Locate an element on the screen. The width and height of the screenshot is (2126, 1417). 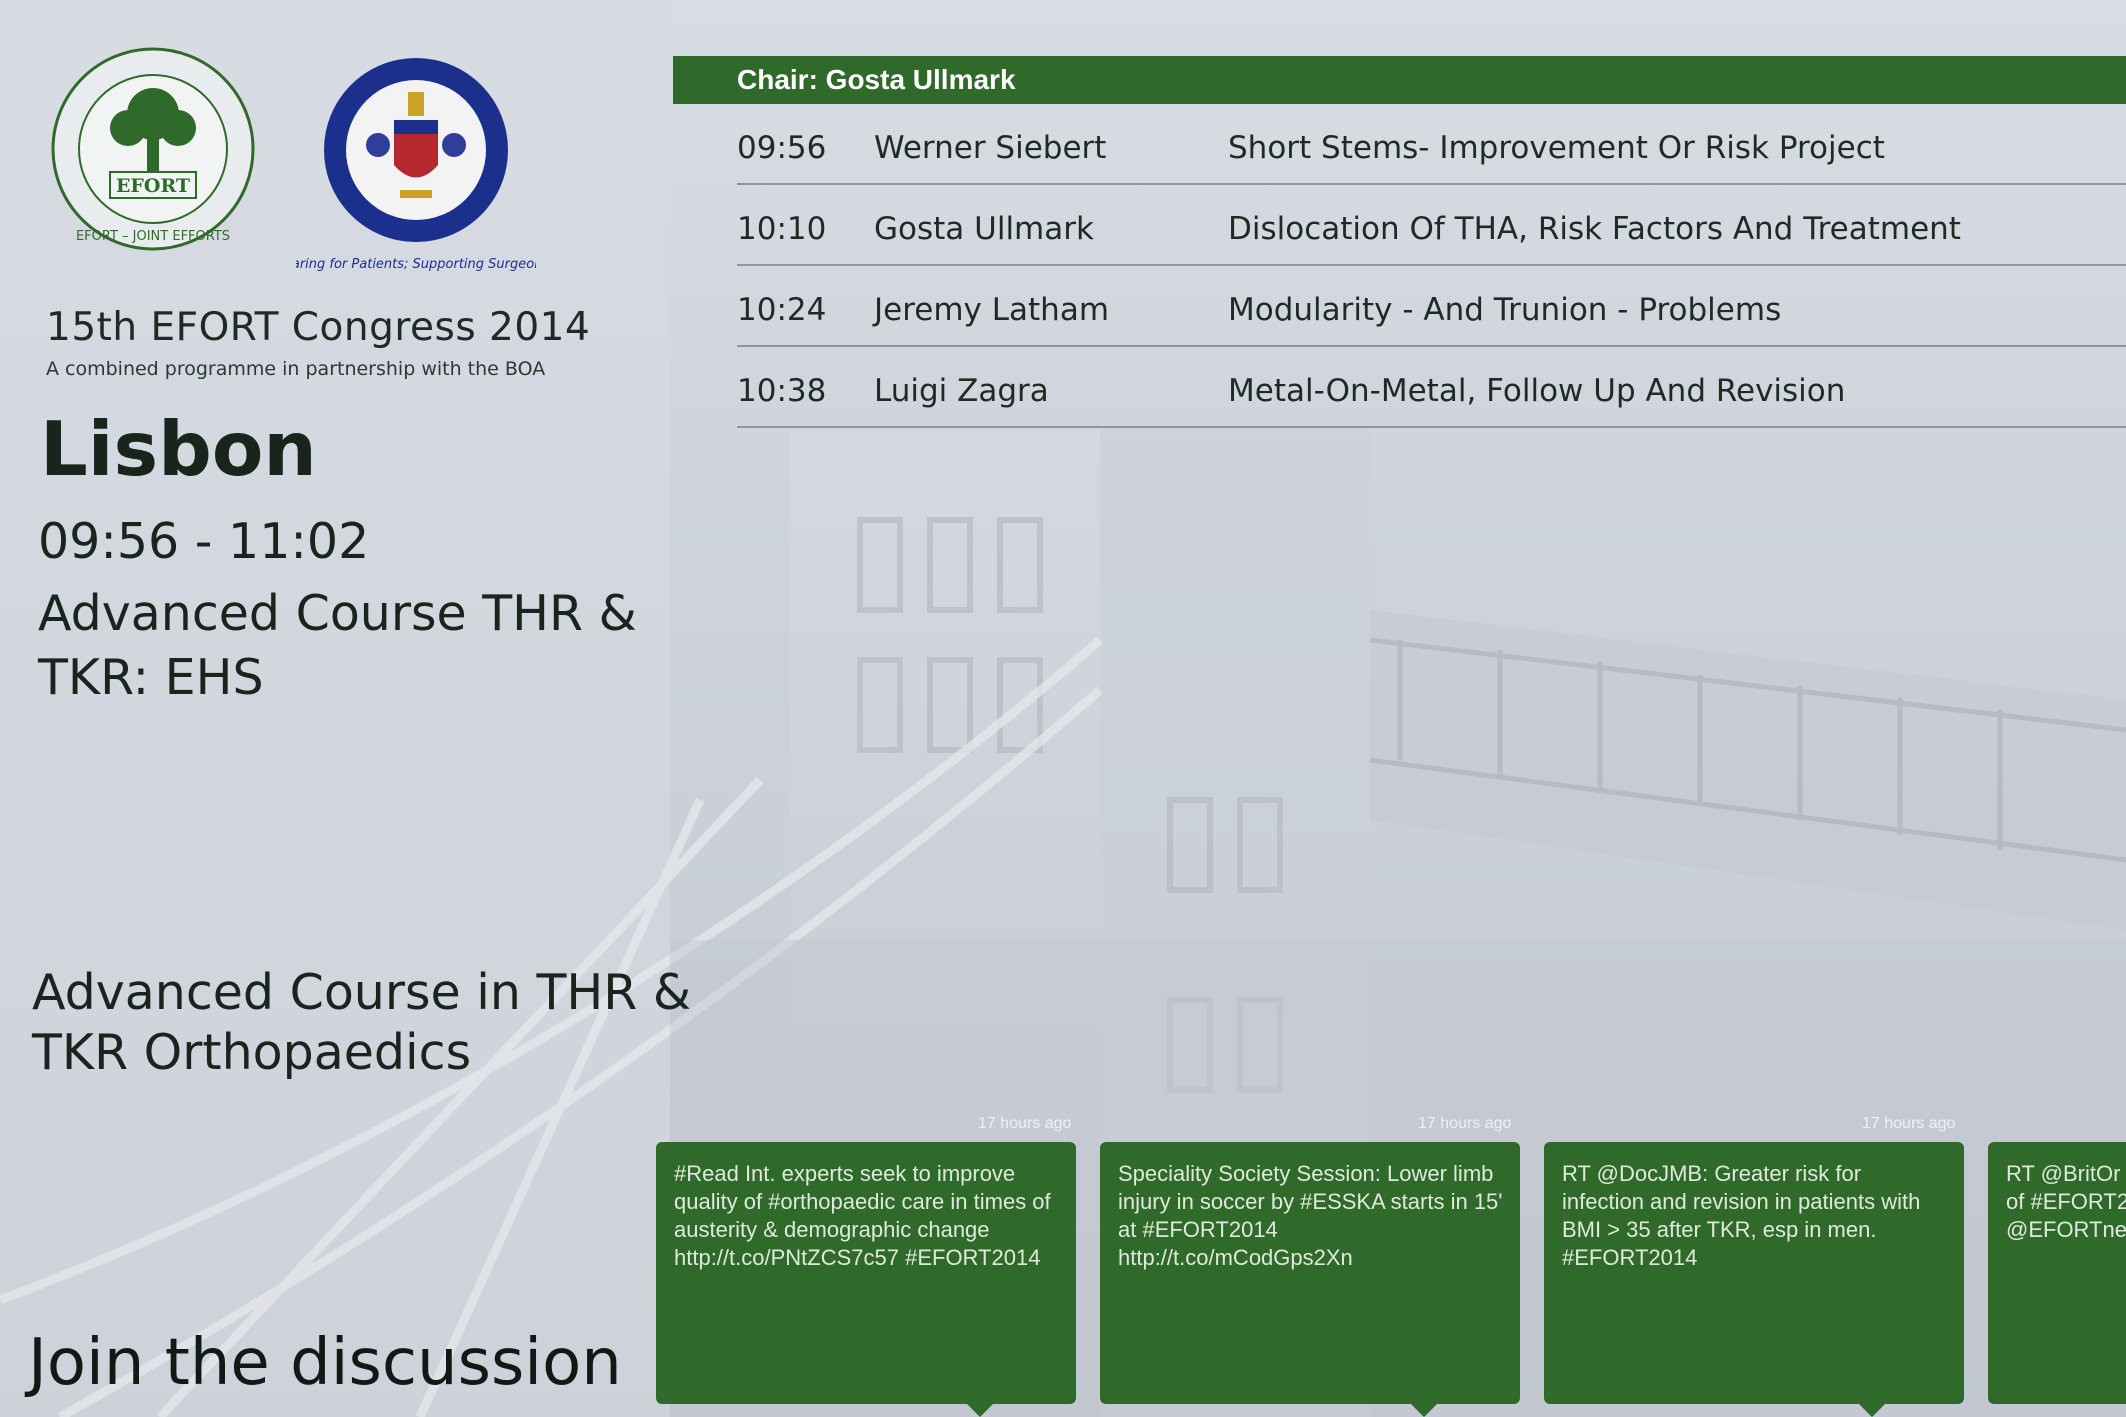
talk-speaker: Jeremy Latham is located at coordinates (992, 310).